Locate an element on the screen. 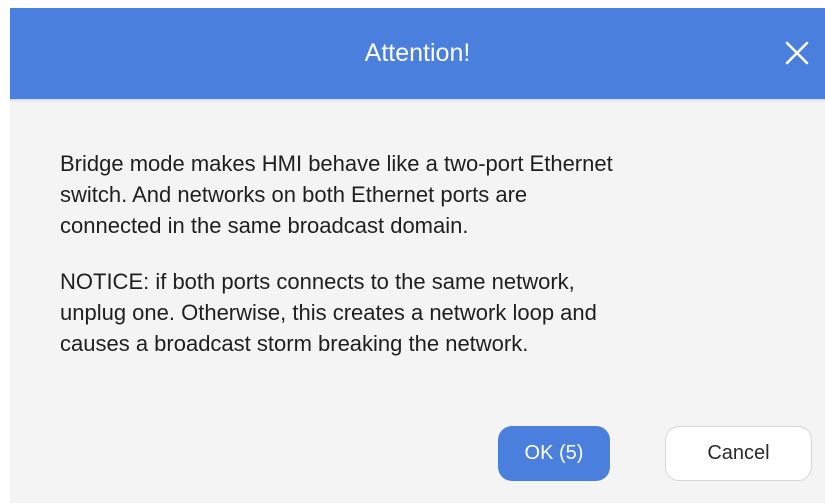  left-edge is located at coordinates (5, 251).